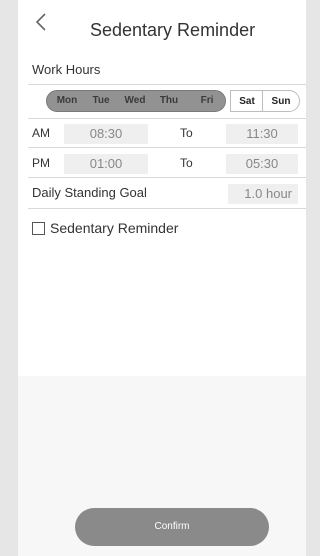 The width and height of the screenshot is (320, 556). I want to click on chevron-left-icon, so click(40, 22).